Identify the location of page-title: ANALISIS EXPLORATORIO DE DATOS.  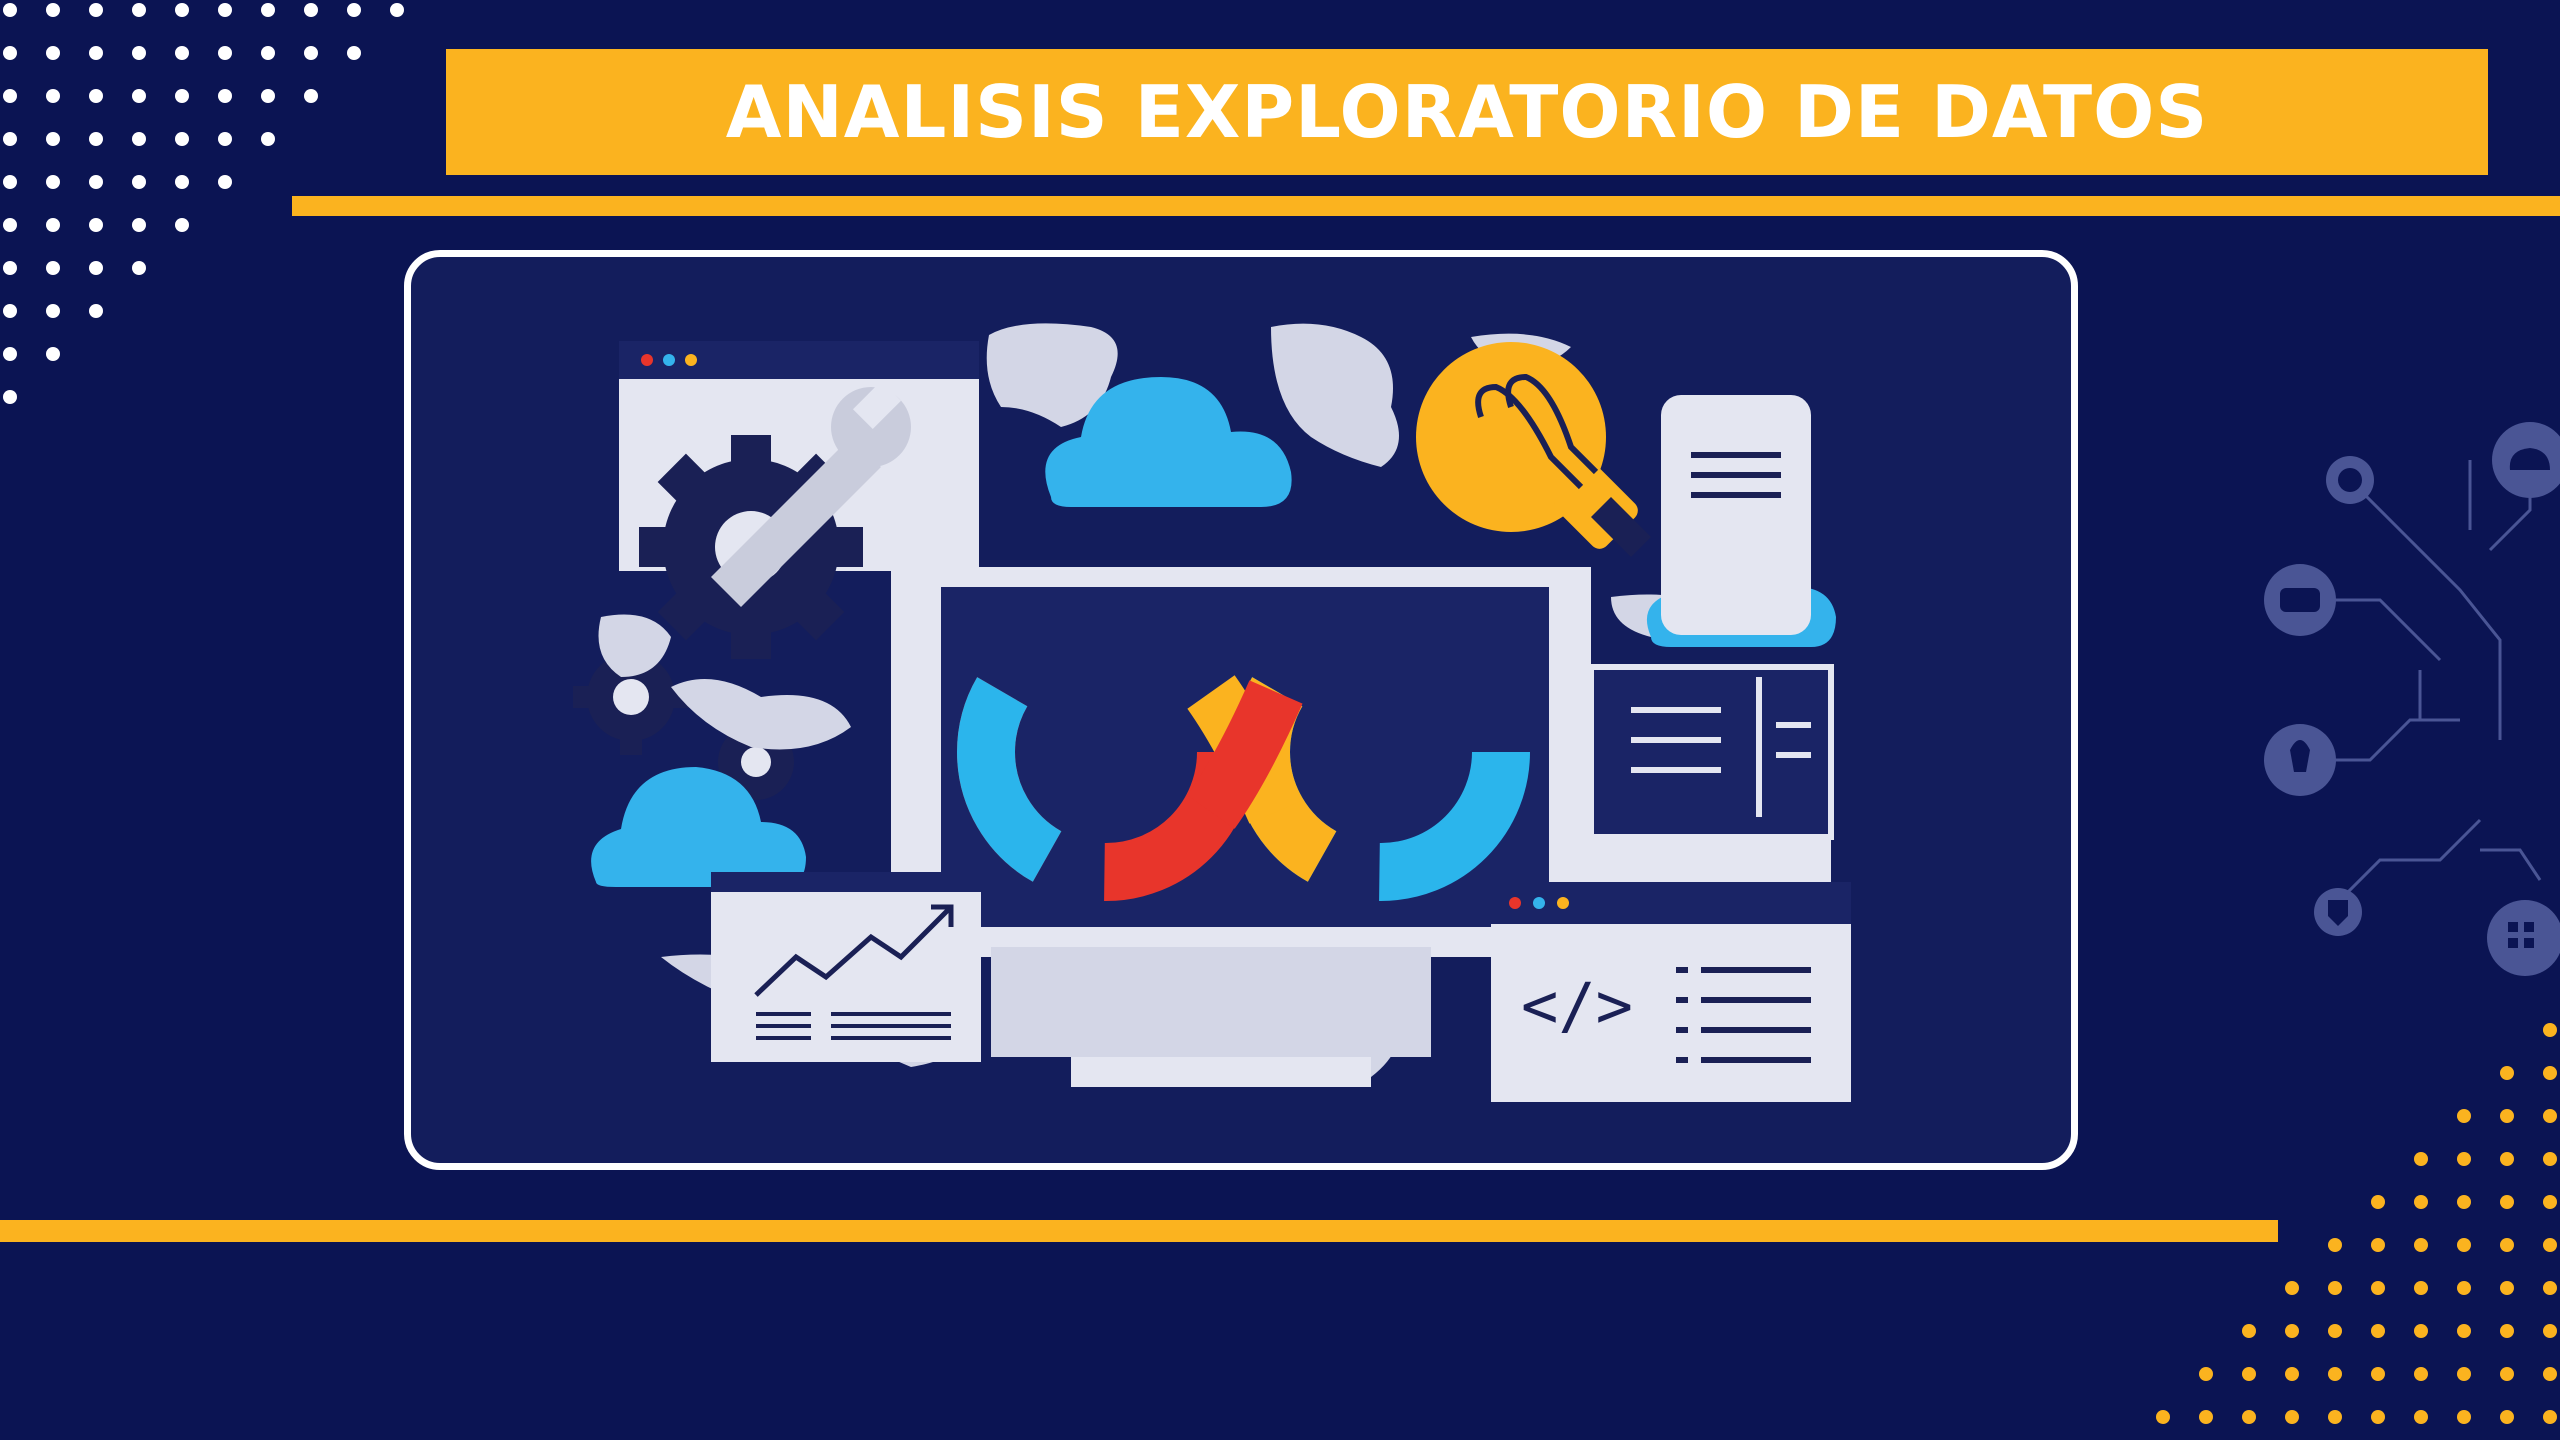
(1467, 112).